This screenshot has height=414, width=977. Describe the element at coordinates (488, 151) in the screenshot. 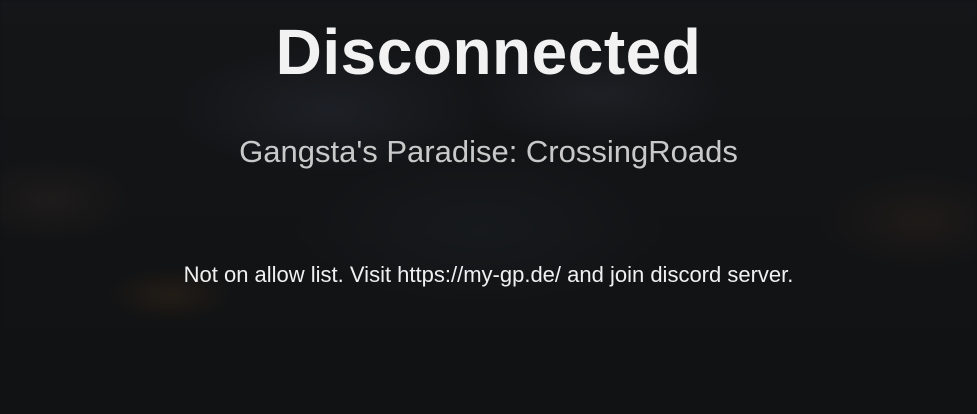

I see `server-name: Gangsta's Paradise: CrossingRoads` at that location.